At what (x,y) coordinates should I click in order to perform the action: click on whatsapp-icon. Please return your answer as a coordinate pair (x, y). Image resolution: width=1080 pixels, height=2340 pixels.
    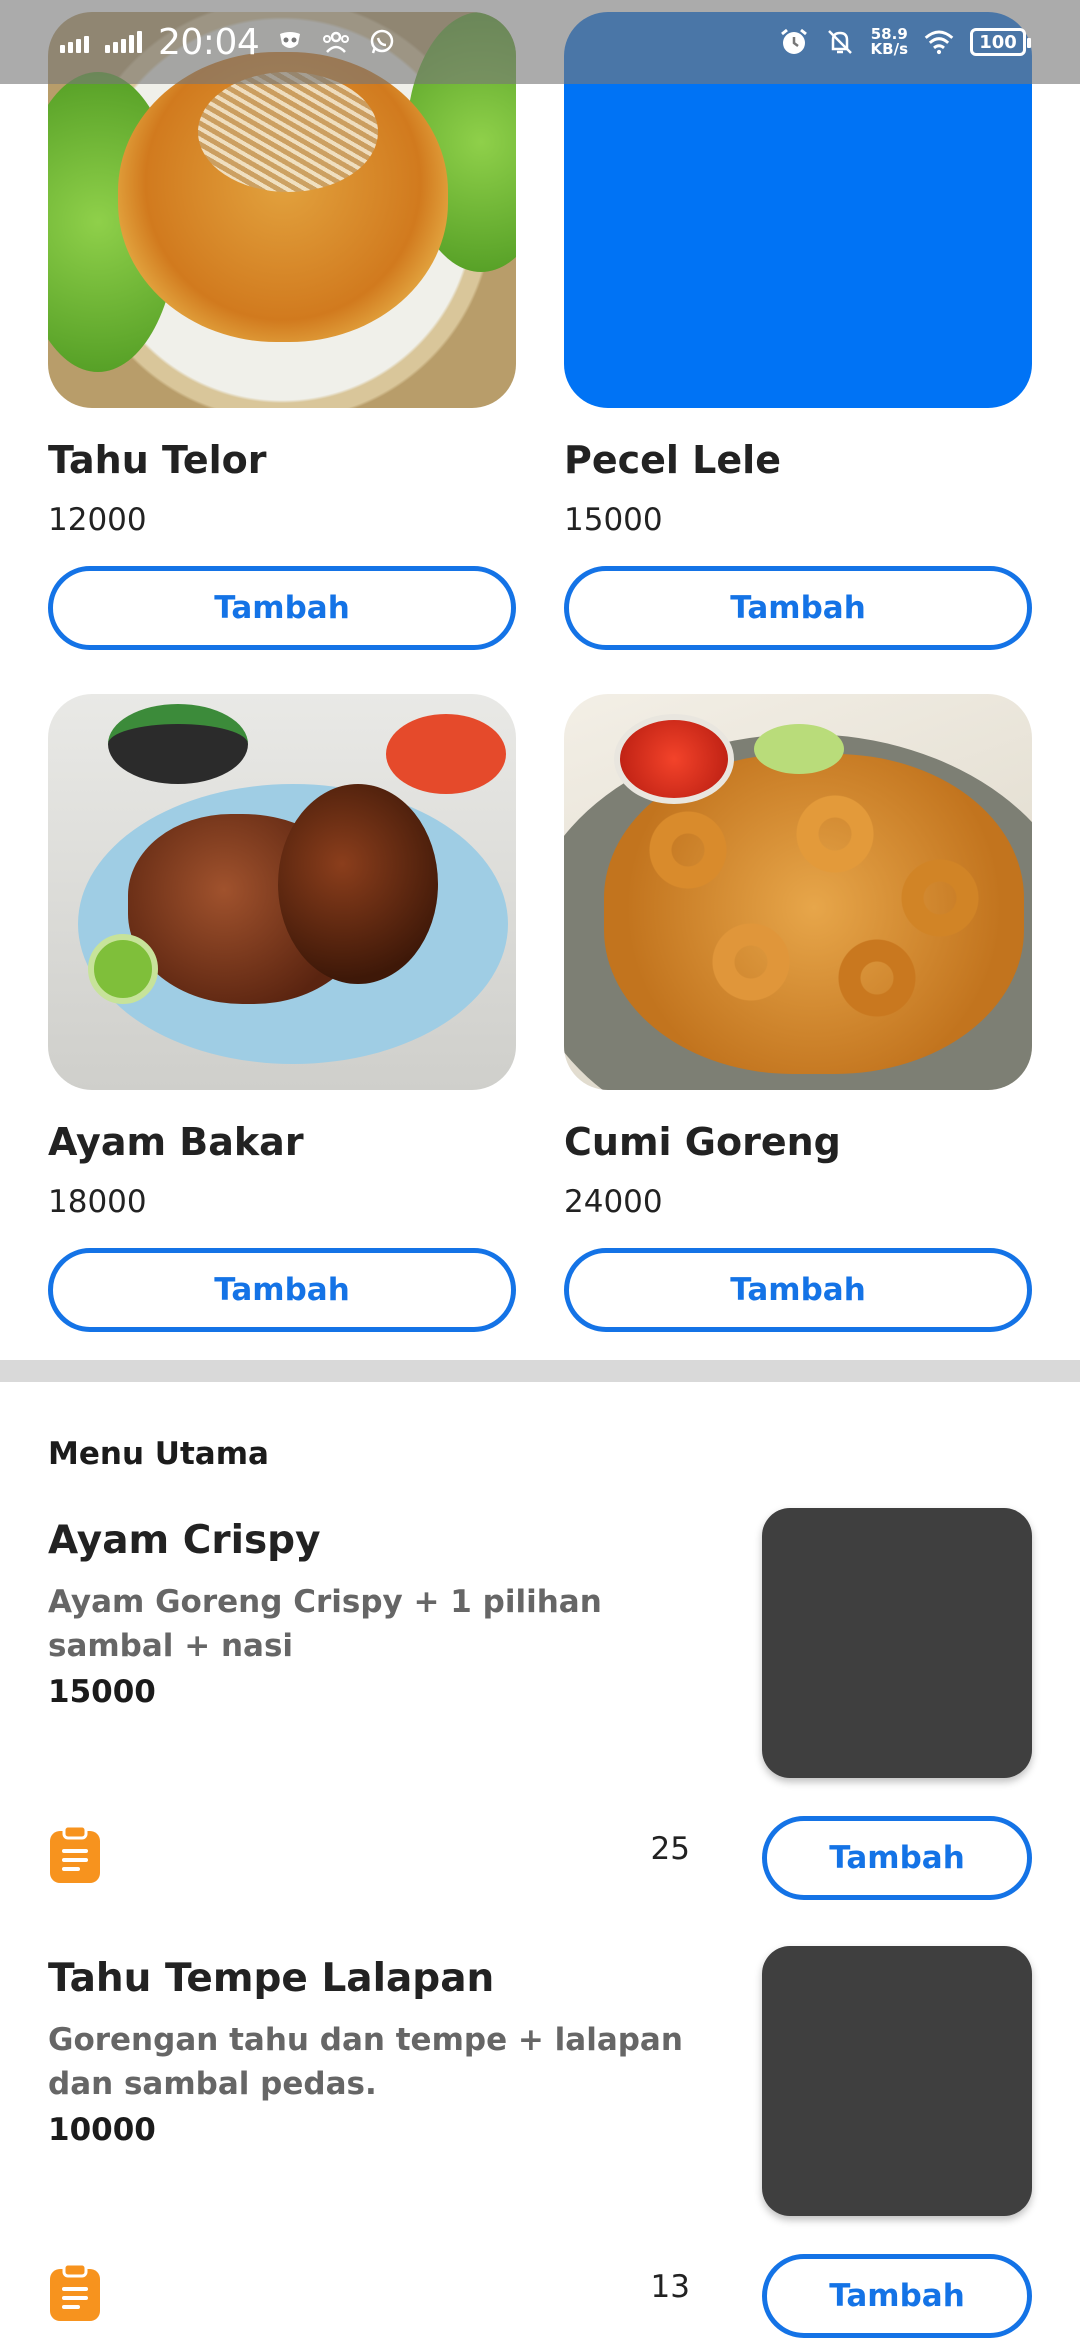
    Looking at the image, I should click on (382, 42).